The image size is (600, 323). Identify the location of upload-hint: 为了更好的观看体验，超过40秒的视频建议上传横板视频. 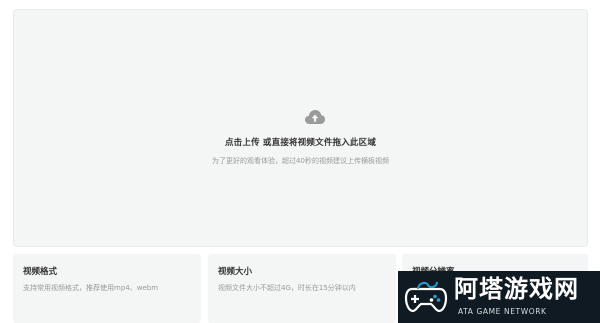
(300, 161).